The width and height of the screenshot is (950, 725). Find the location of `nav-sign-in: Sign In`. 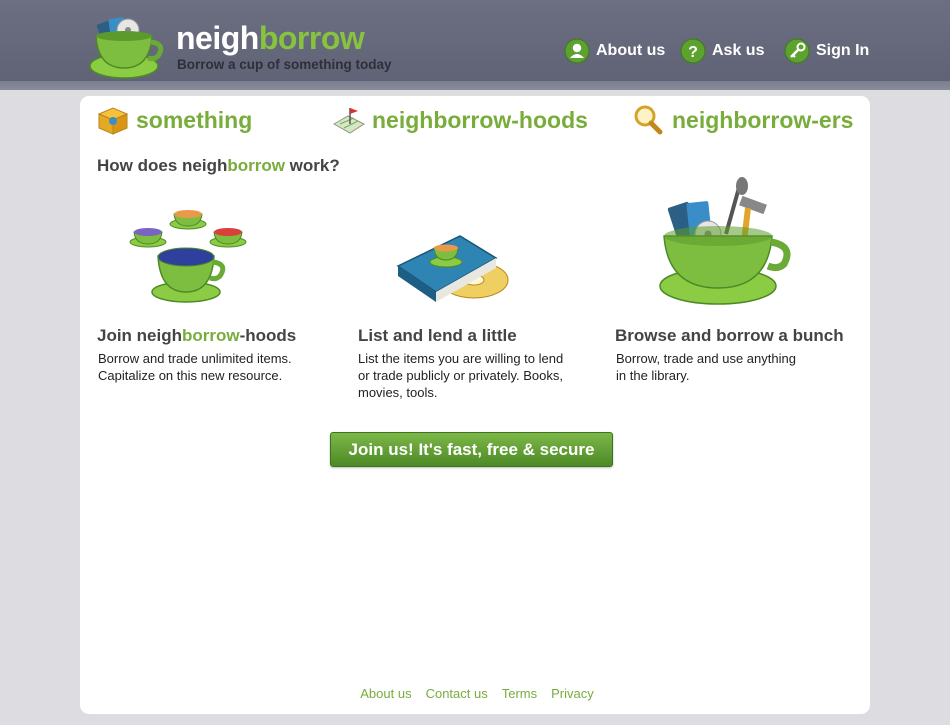

nav-sign-in: Sign In is located at coordinates (826, 51).